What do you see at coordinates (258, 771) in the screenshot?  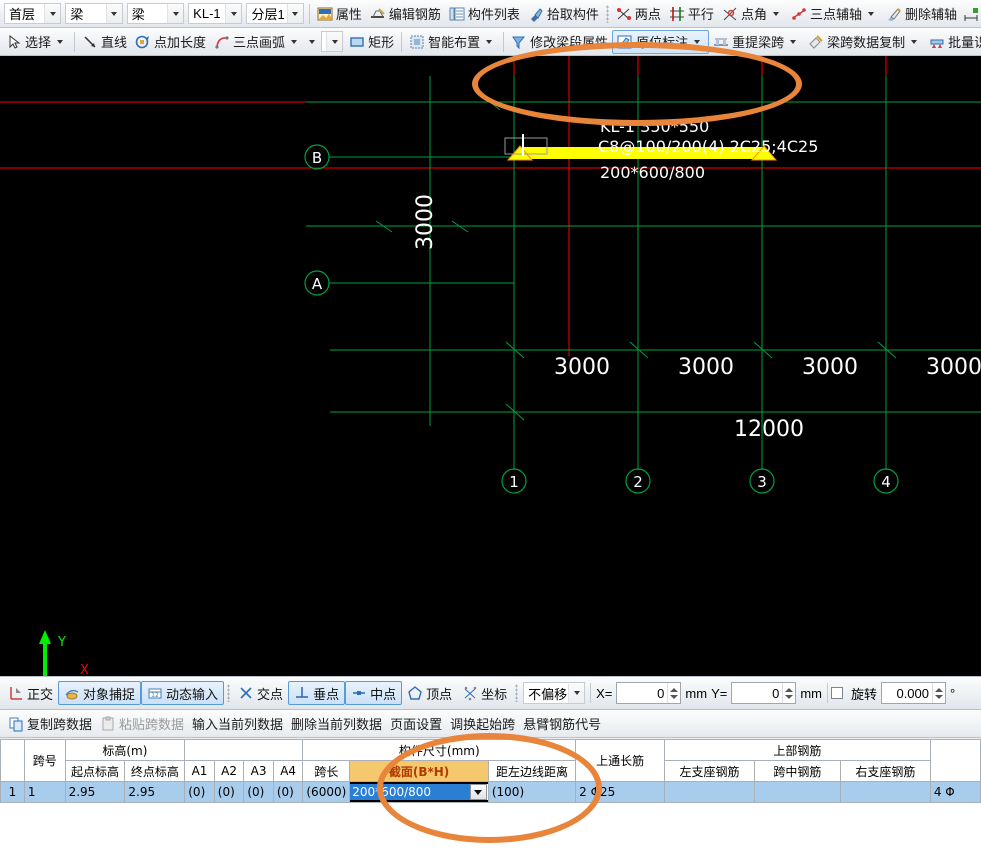 I see `header-a3: A3` at bounding box center [258, 771].